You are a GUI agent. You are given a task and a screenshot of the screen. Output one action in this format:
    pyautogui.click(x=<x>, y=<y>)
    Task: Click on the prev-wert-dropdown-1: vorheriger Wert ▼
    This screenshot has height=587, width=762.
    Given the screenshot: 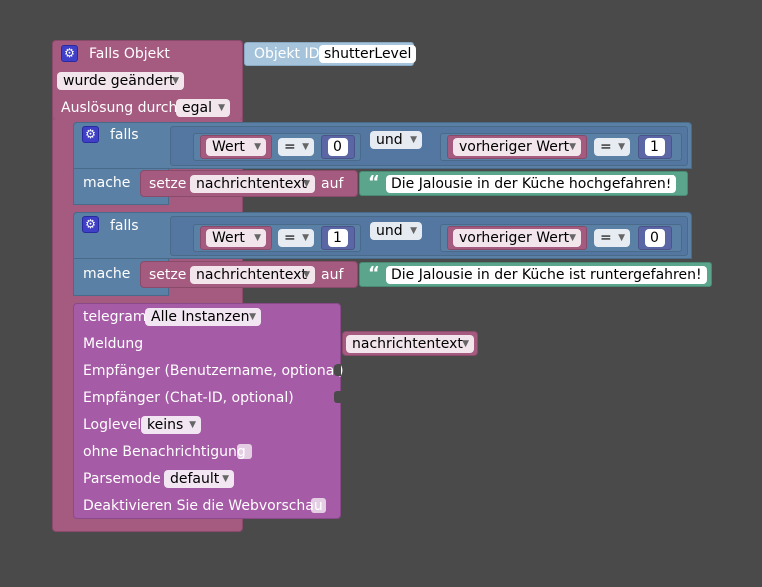 What is the action you would take?
    pyautogui.click(x=517, y=147)
    